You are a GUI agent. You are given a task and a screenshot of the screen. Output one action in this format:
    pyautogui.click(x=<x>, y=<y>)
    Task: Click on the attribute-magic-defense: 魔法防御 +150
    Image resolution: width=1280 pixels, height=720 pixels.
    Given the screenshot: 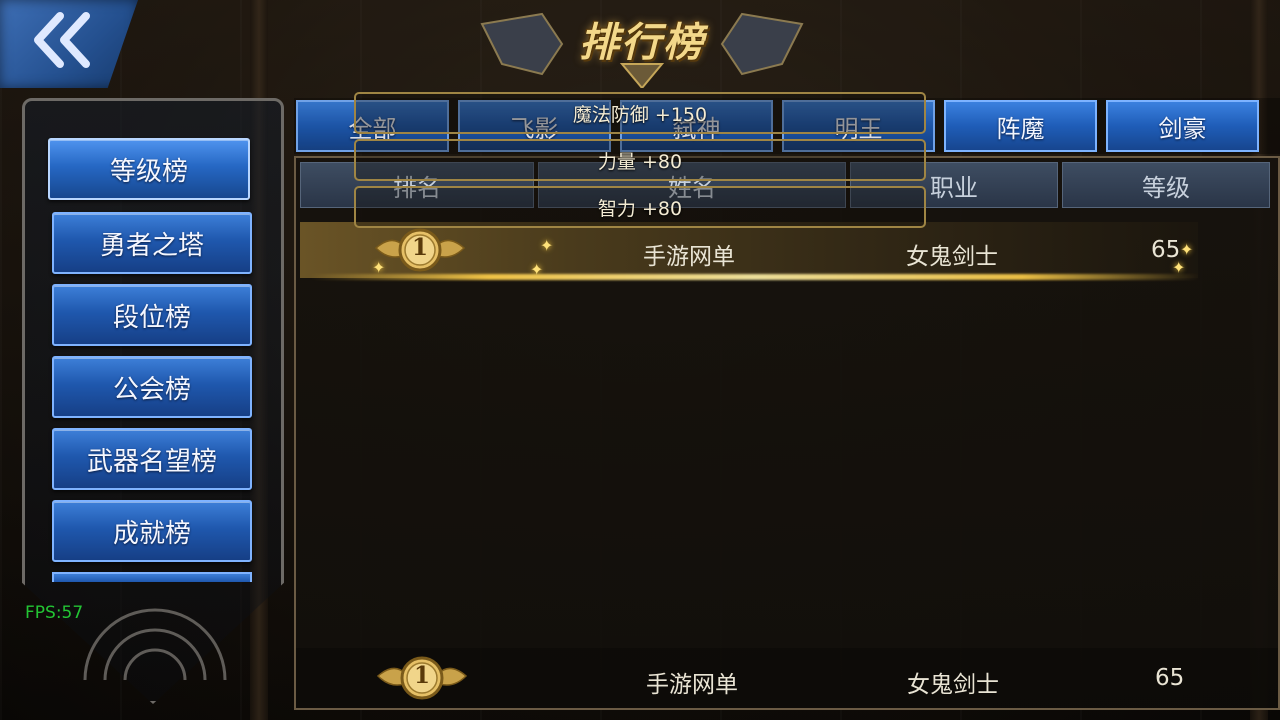 What is the action you would take?
    pyautogui.click(x=640, y=113)
    